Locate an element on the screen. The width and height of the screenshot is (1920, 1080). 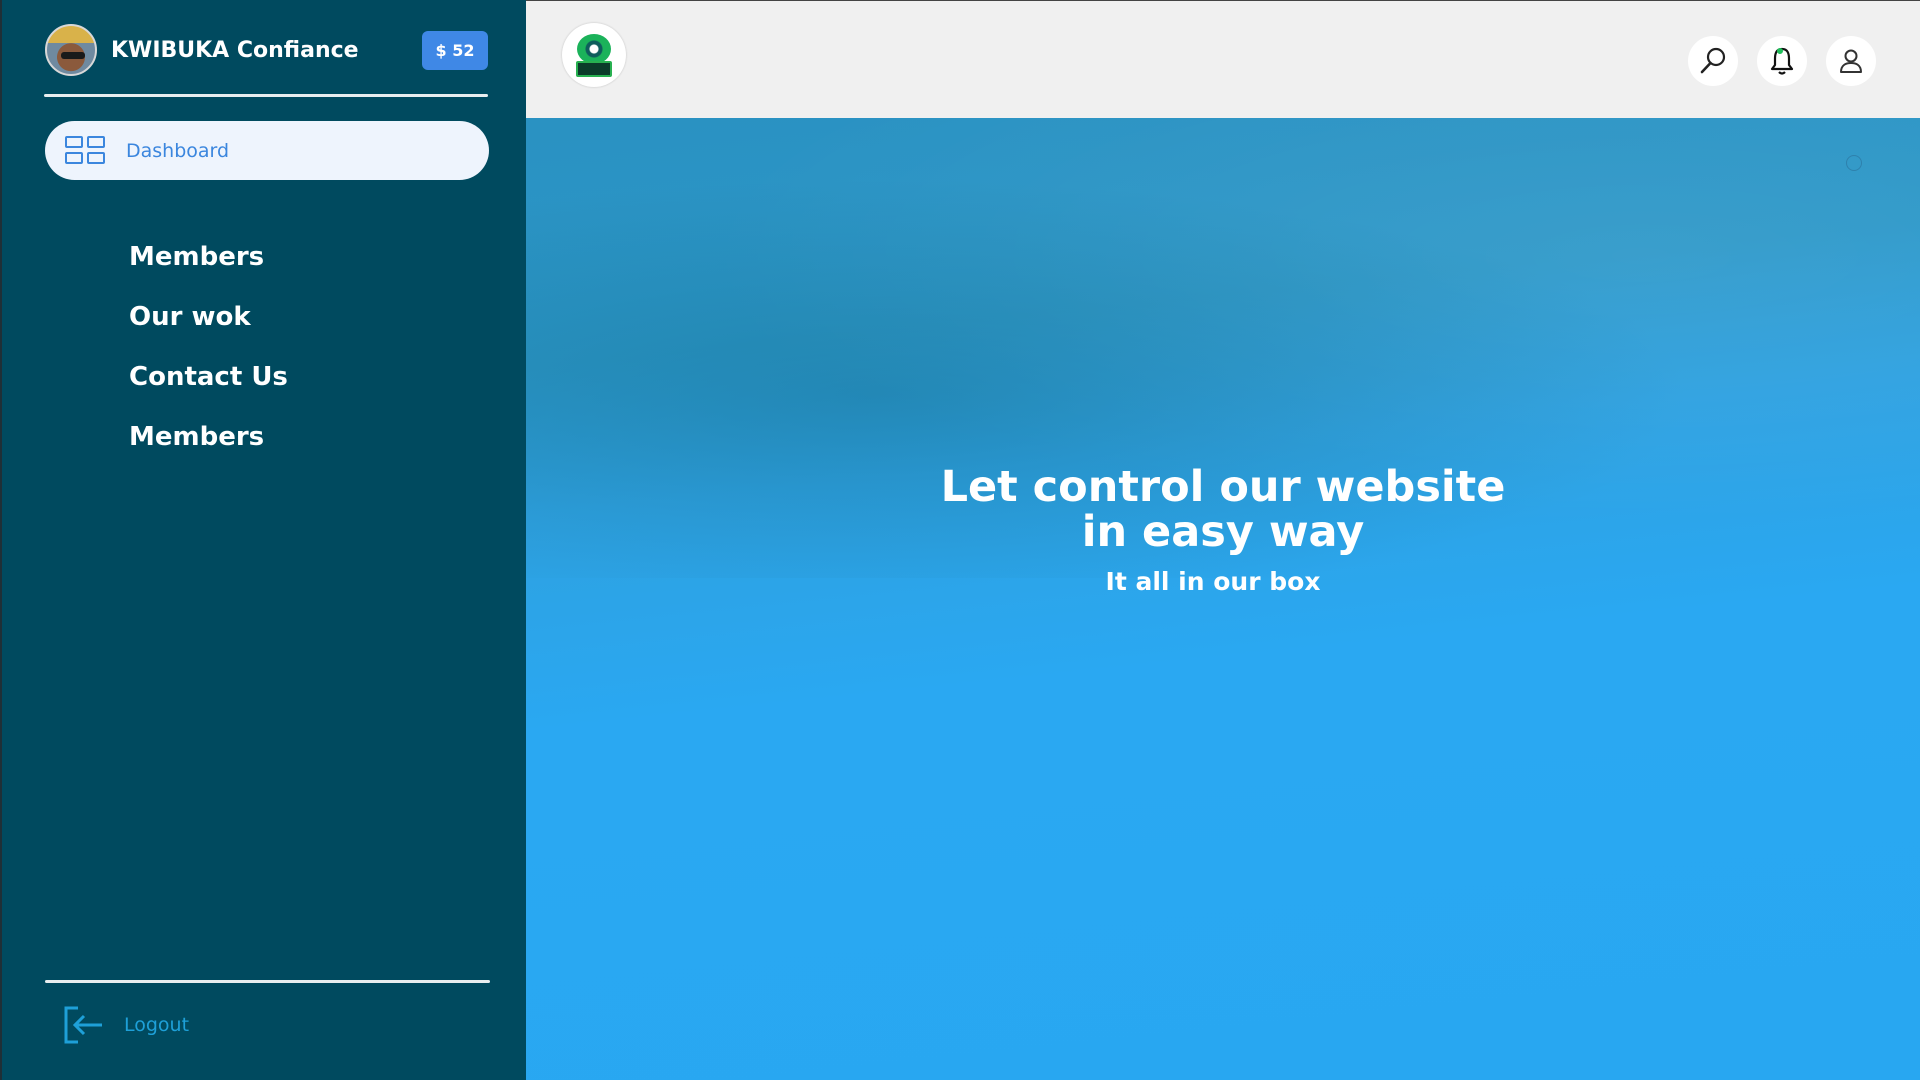
dashboard-grid-icon is located at coordinates (85, 150).